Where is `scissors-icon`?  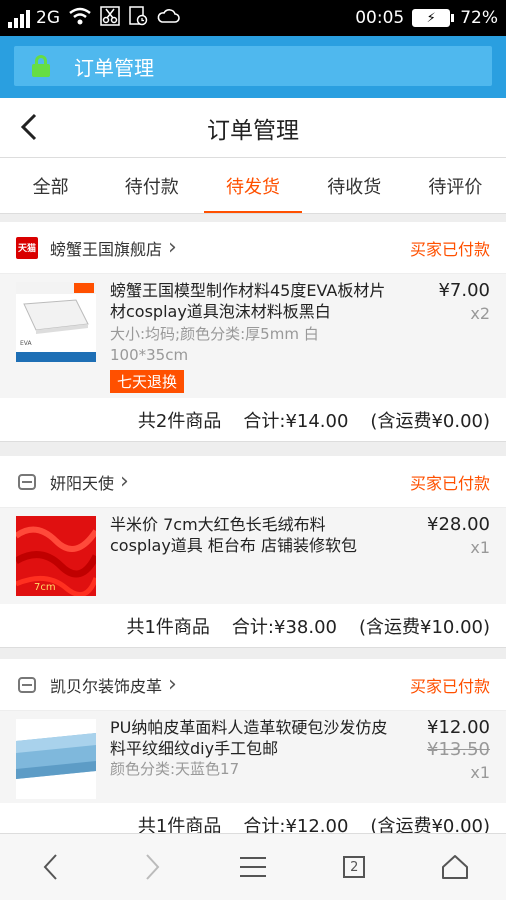
scissors-icon is located at coordinates (110, 18).